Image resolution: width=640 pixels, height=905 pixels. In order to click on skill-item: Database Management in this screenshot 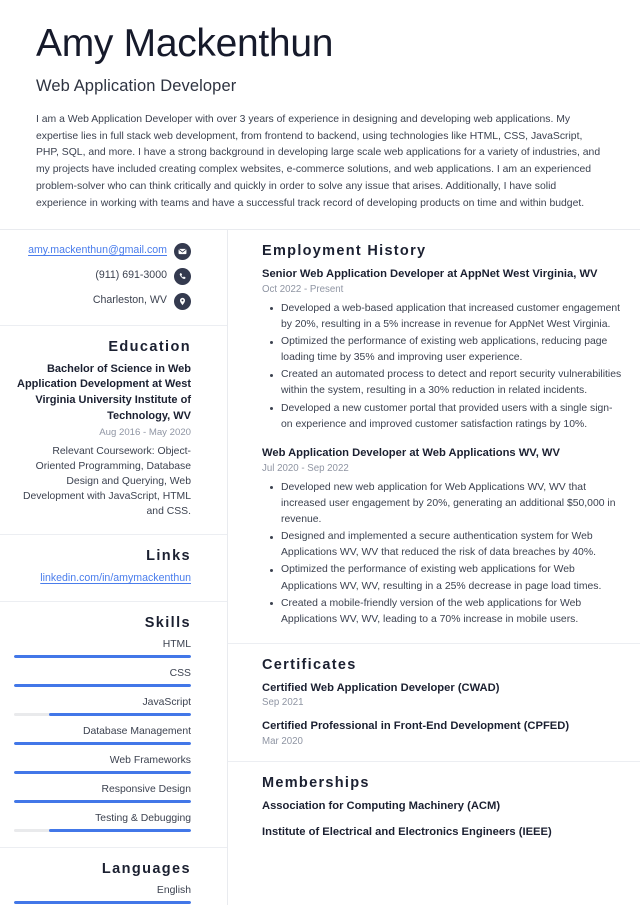, I will do `click(102, 735)`.